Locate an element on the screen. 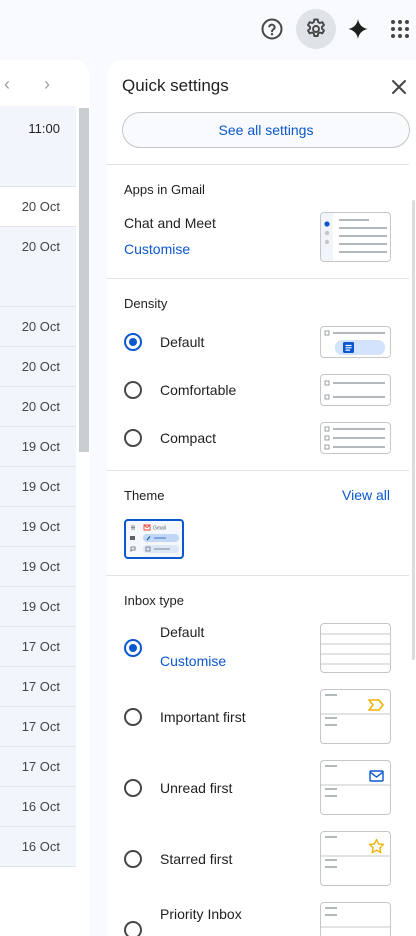  help-button is located at coordinates (272, 29).